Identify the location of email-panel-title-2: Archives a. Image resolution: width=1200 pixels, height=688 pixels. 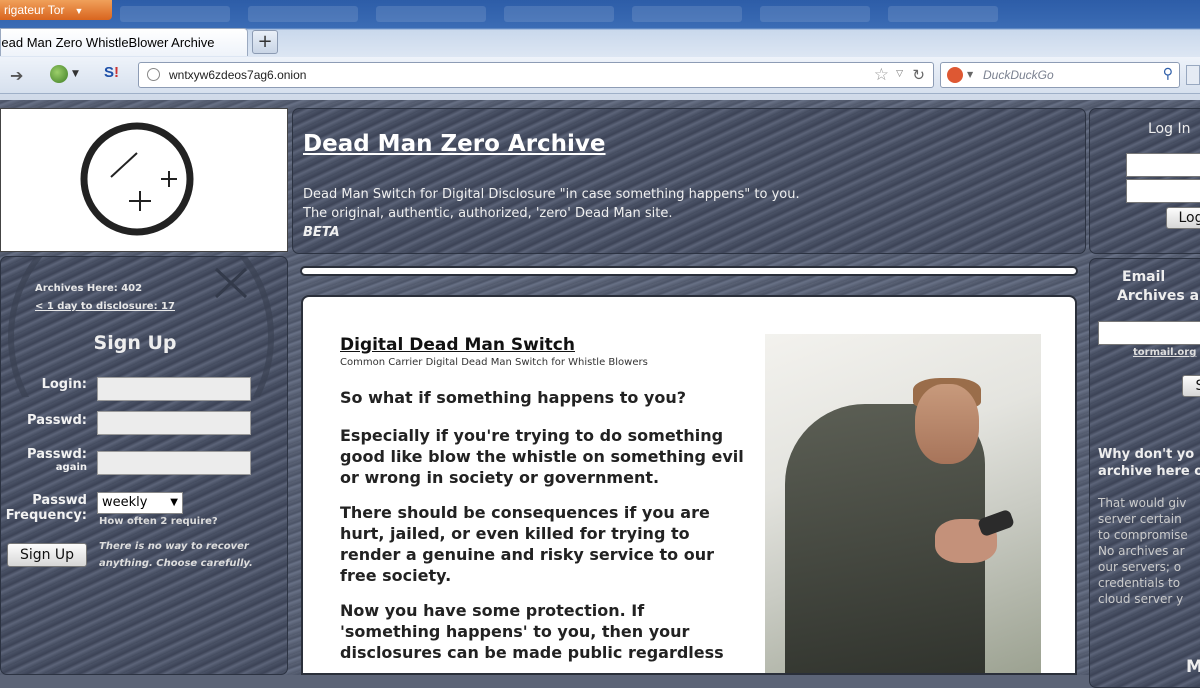
(1158, 296).